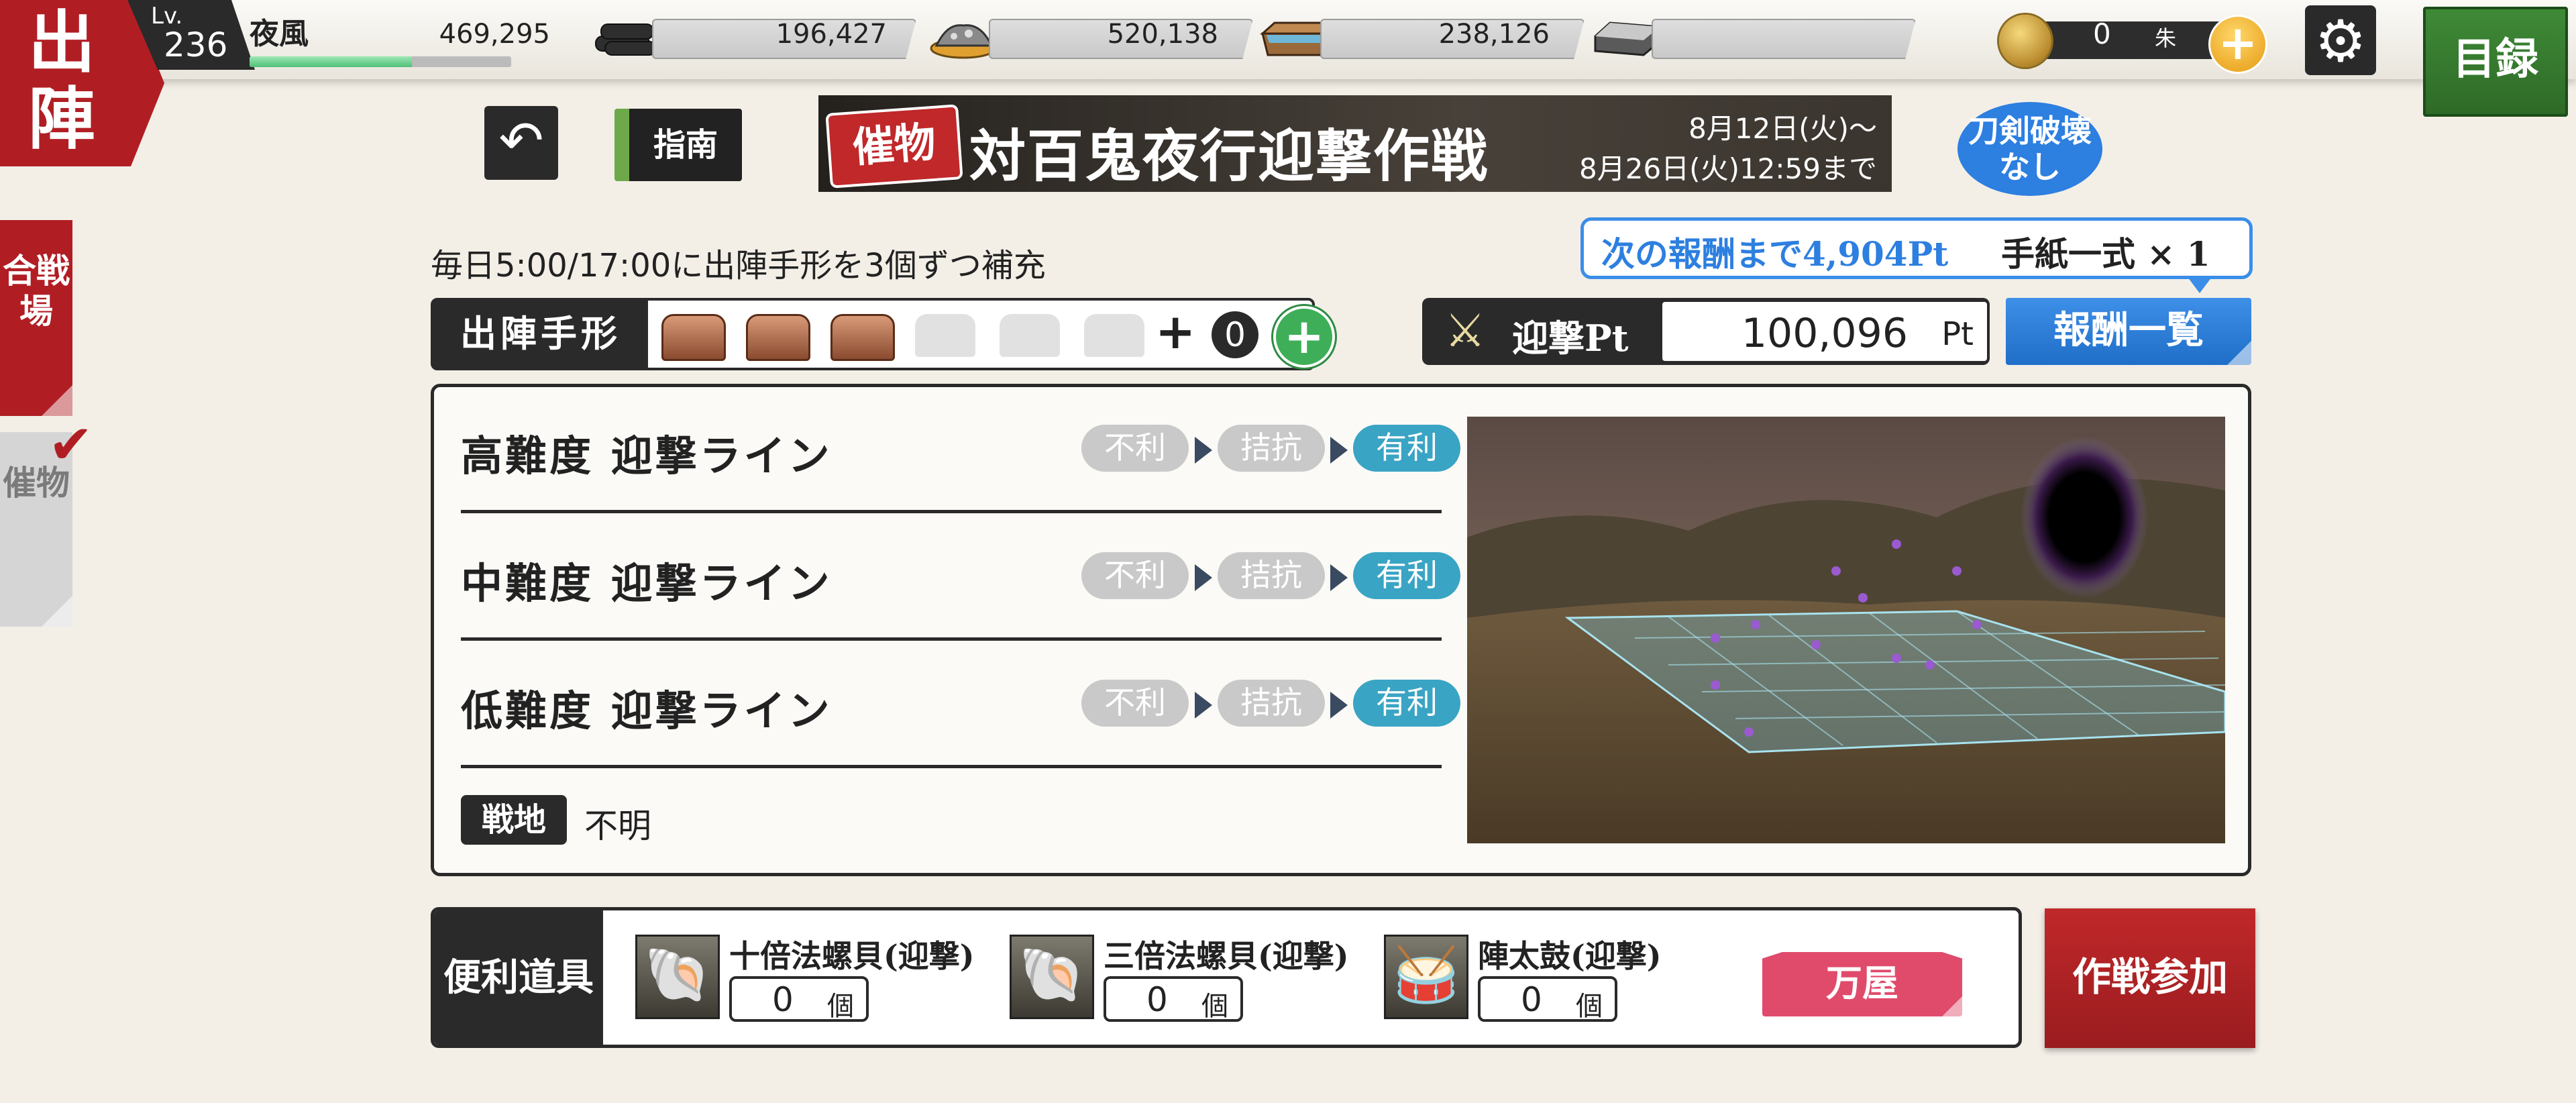 This screenshot has width=2576, height=1103. Describe the element at coordinates (2150, 978) in the screenshot. I see `join-operation-button: 作戦参加` at that location.